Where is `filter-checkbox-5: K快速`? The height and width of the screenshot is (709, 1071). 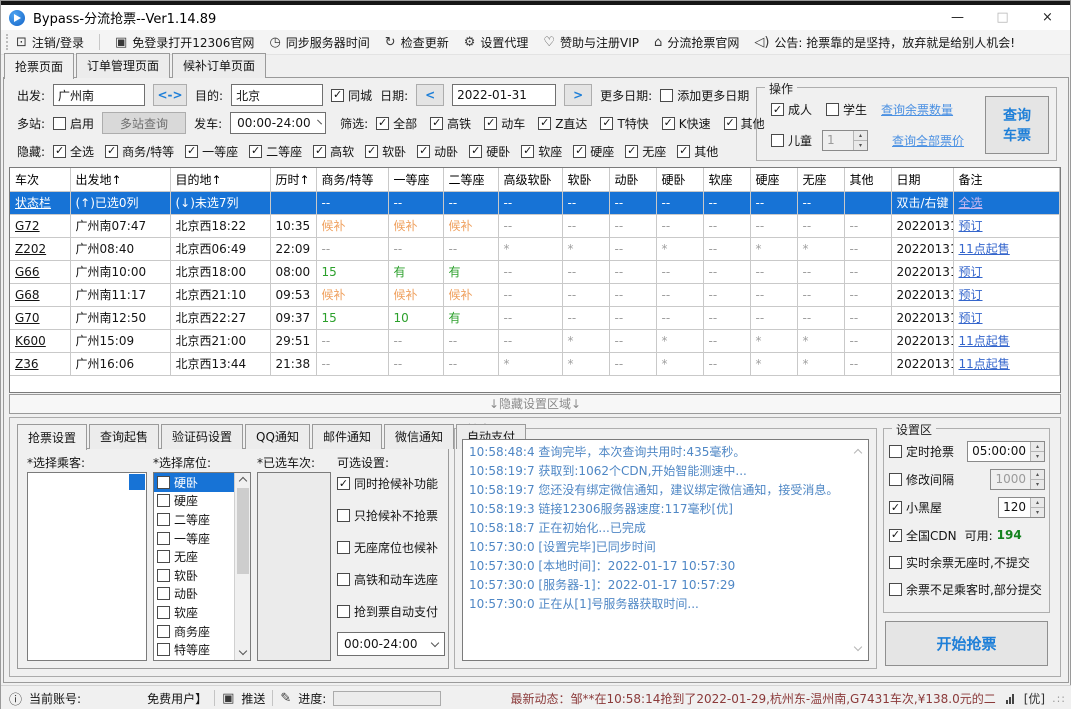 filter-checkbox-5: K快速 is located at coordinates (686, 123).